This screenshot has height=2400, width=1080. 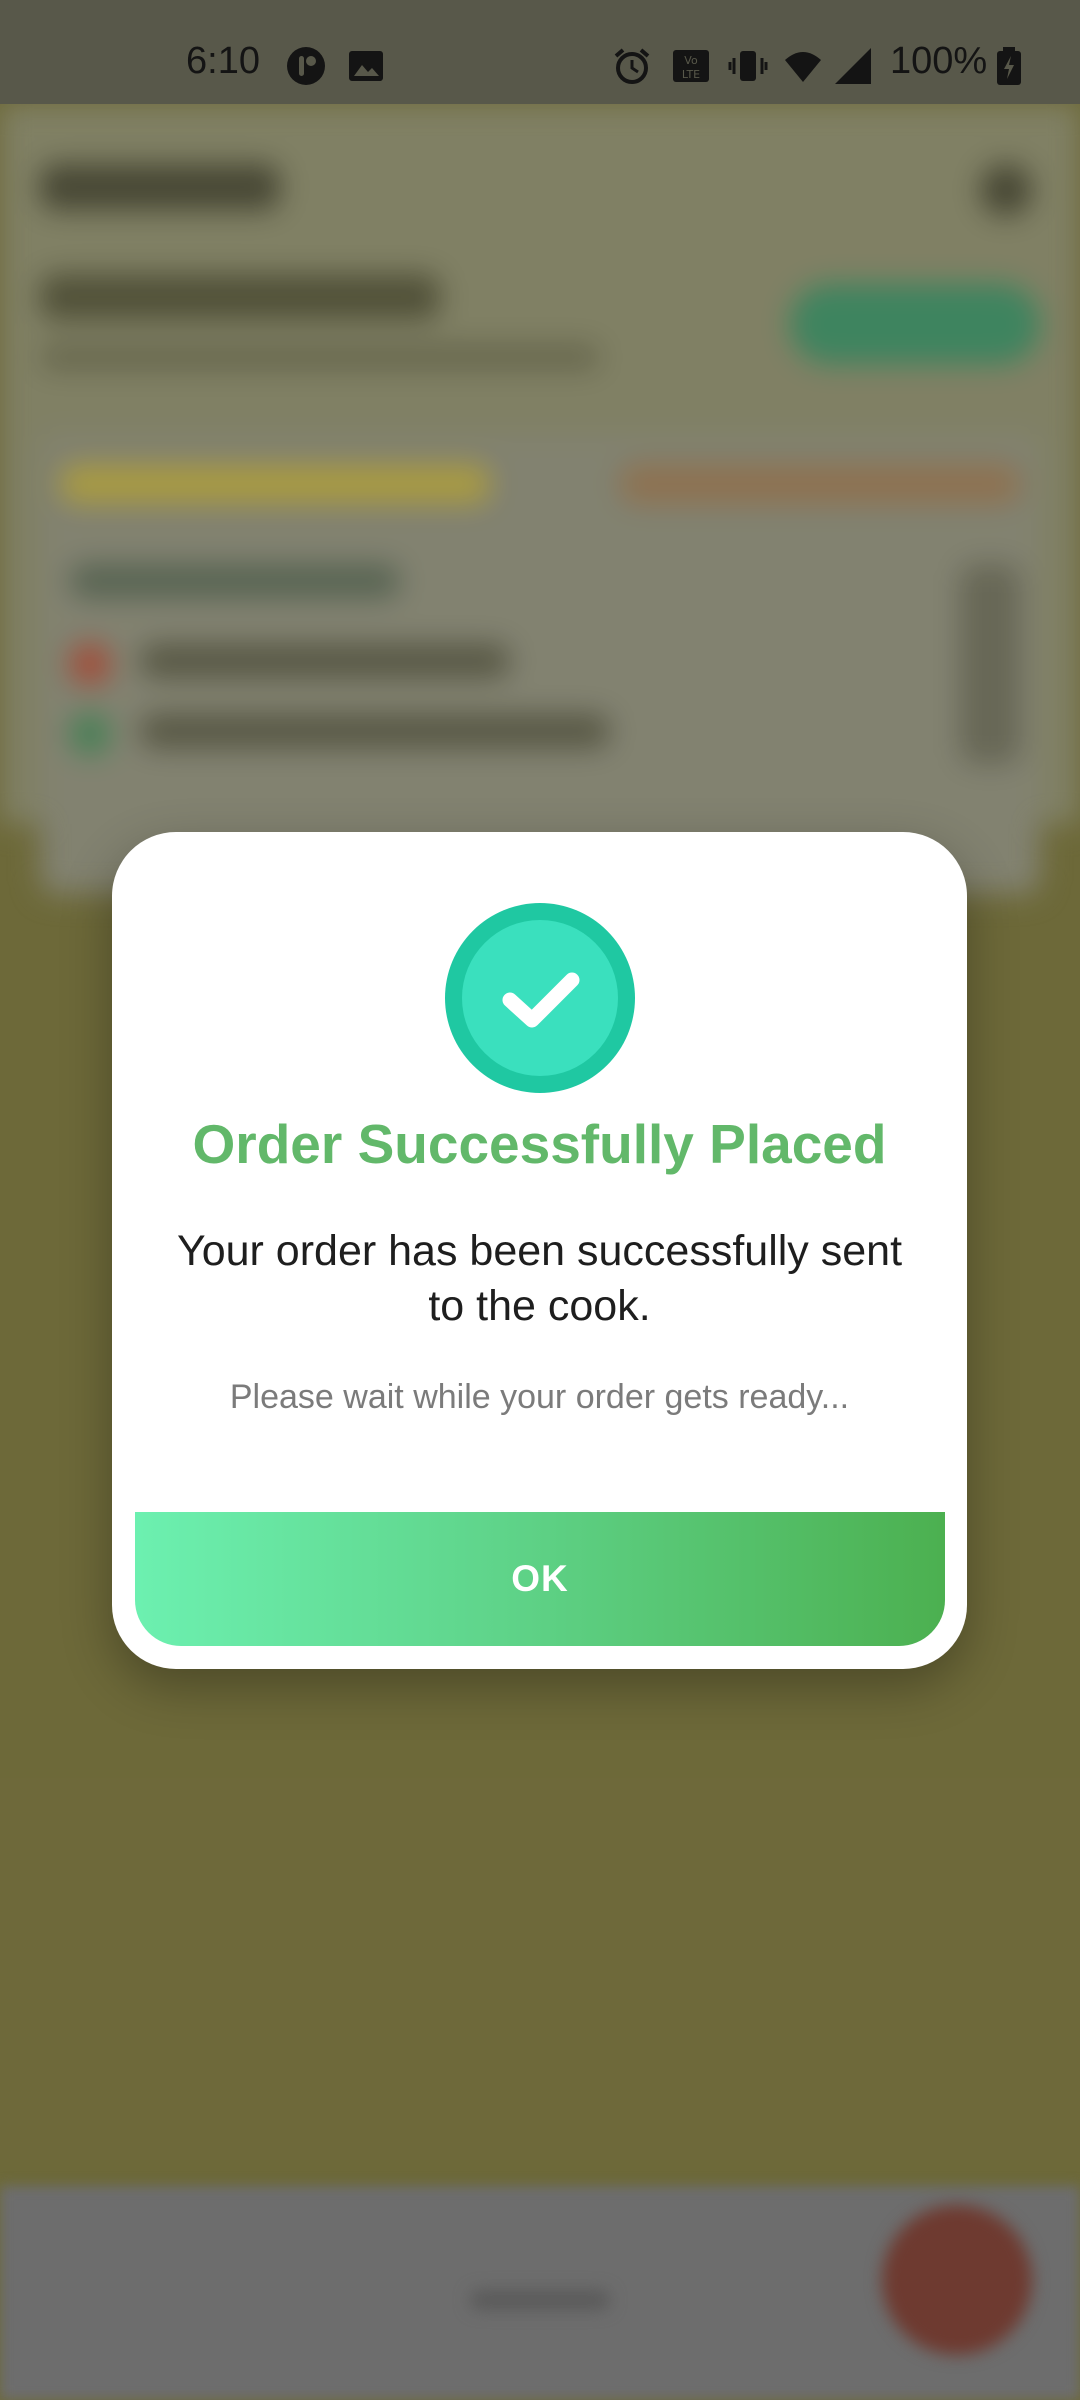 I want to click on app-notification-icon, so click(x=306, y=66).